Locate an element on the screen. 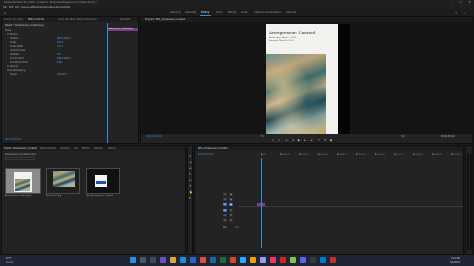 The width and height of the screenshot is (474, 266). track-a1-mute: M is located at coordinates (231, 210).